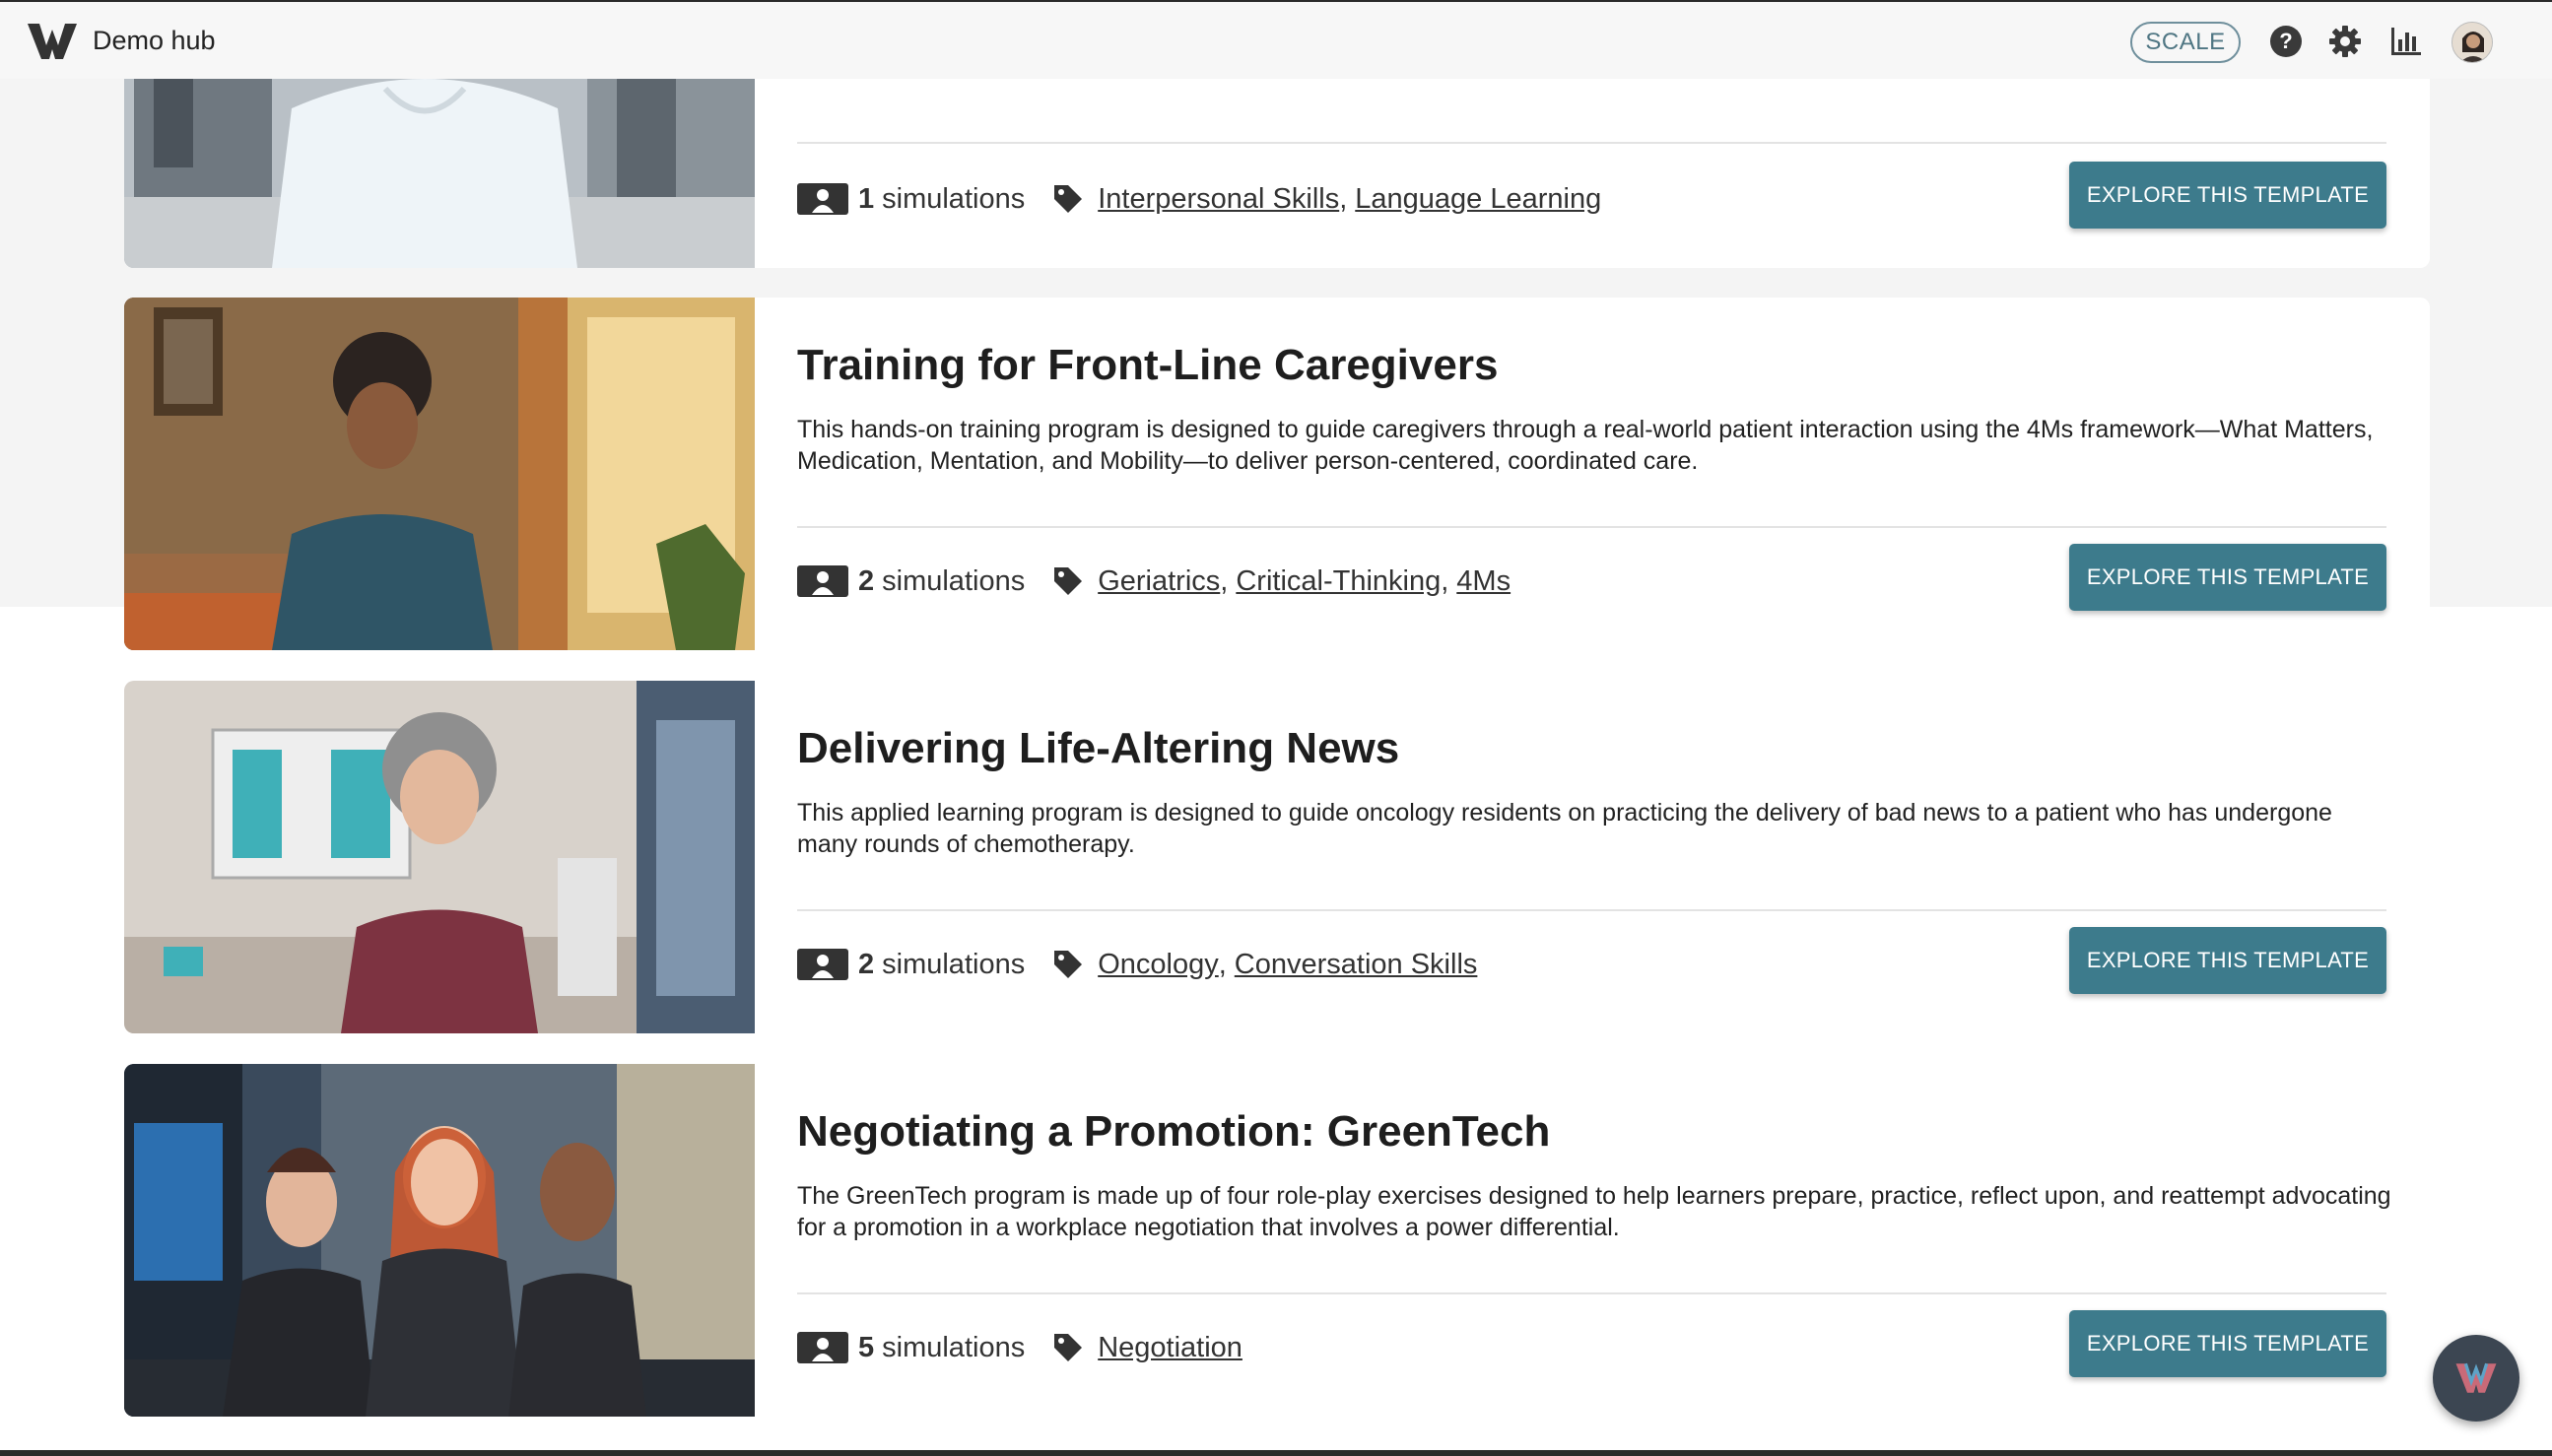 The image size is (2552, 1456). I want to click on simulation-count: 1, so click(866, 198).